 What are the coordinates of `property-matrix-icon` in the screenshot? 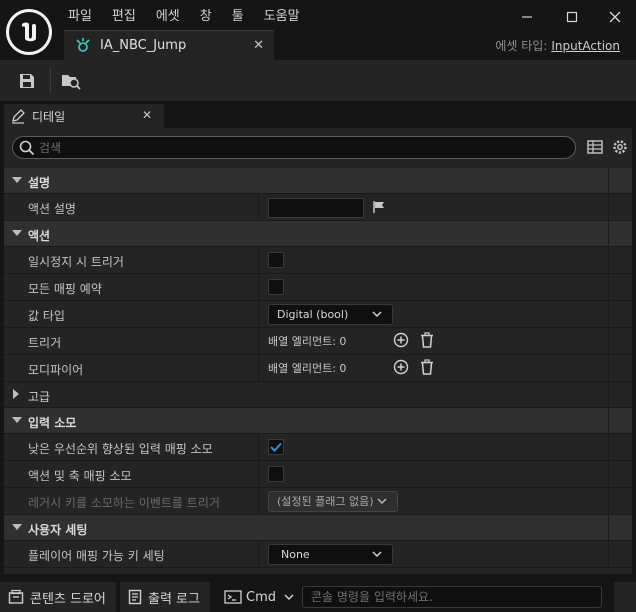 It's located at (595, 148).